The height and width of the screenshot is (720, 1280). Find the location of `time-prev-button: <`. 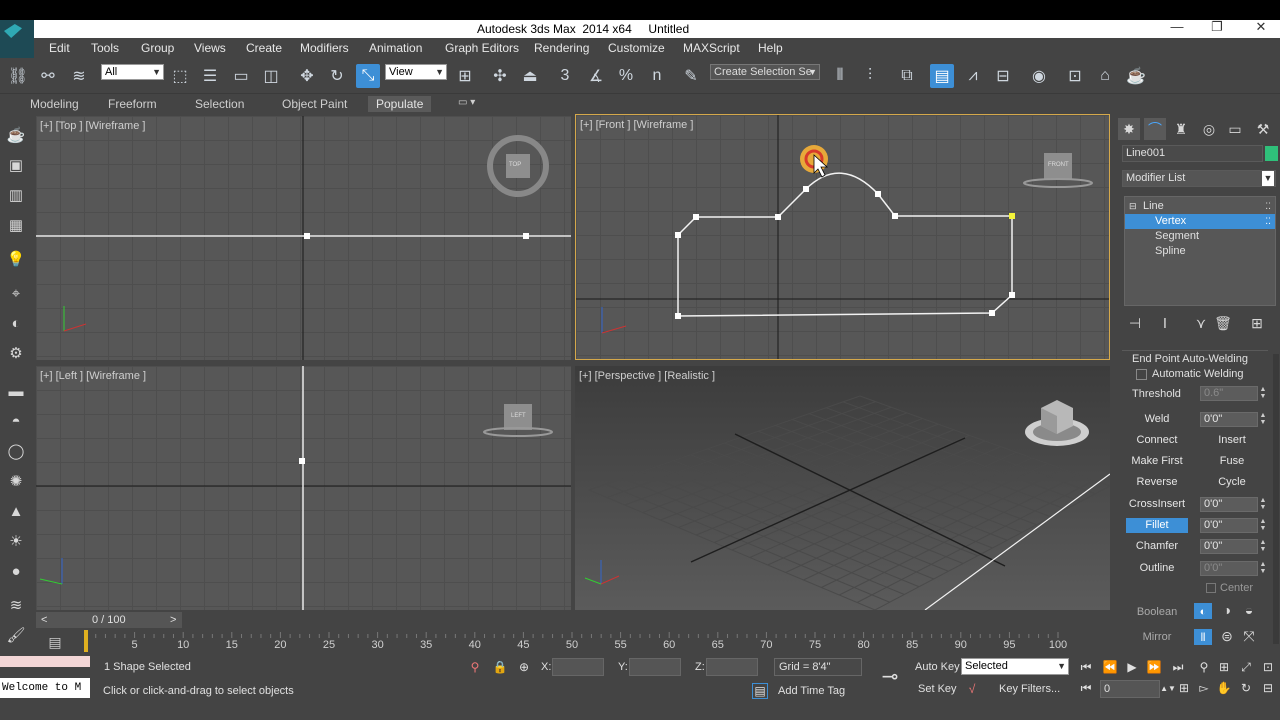

time-prev-button: < is located at coordinates (44, 620).